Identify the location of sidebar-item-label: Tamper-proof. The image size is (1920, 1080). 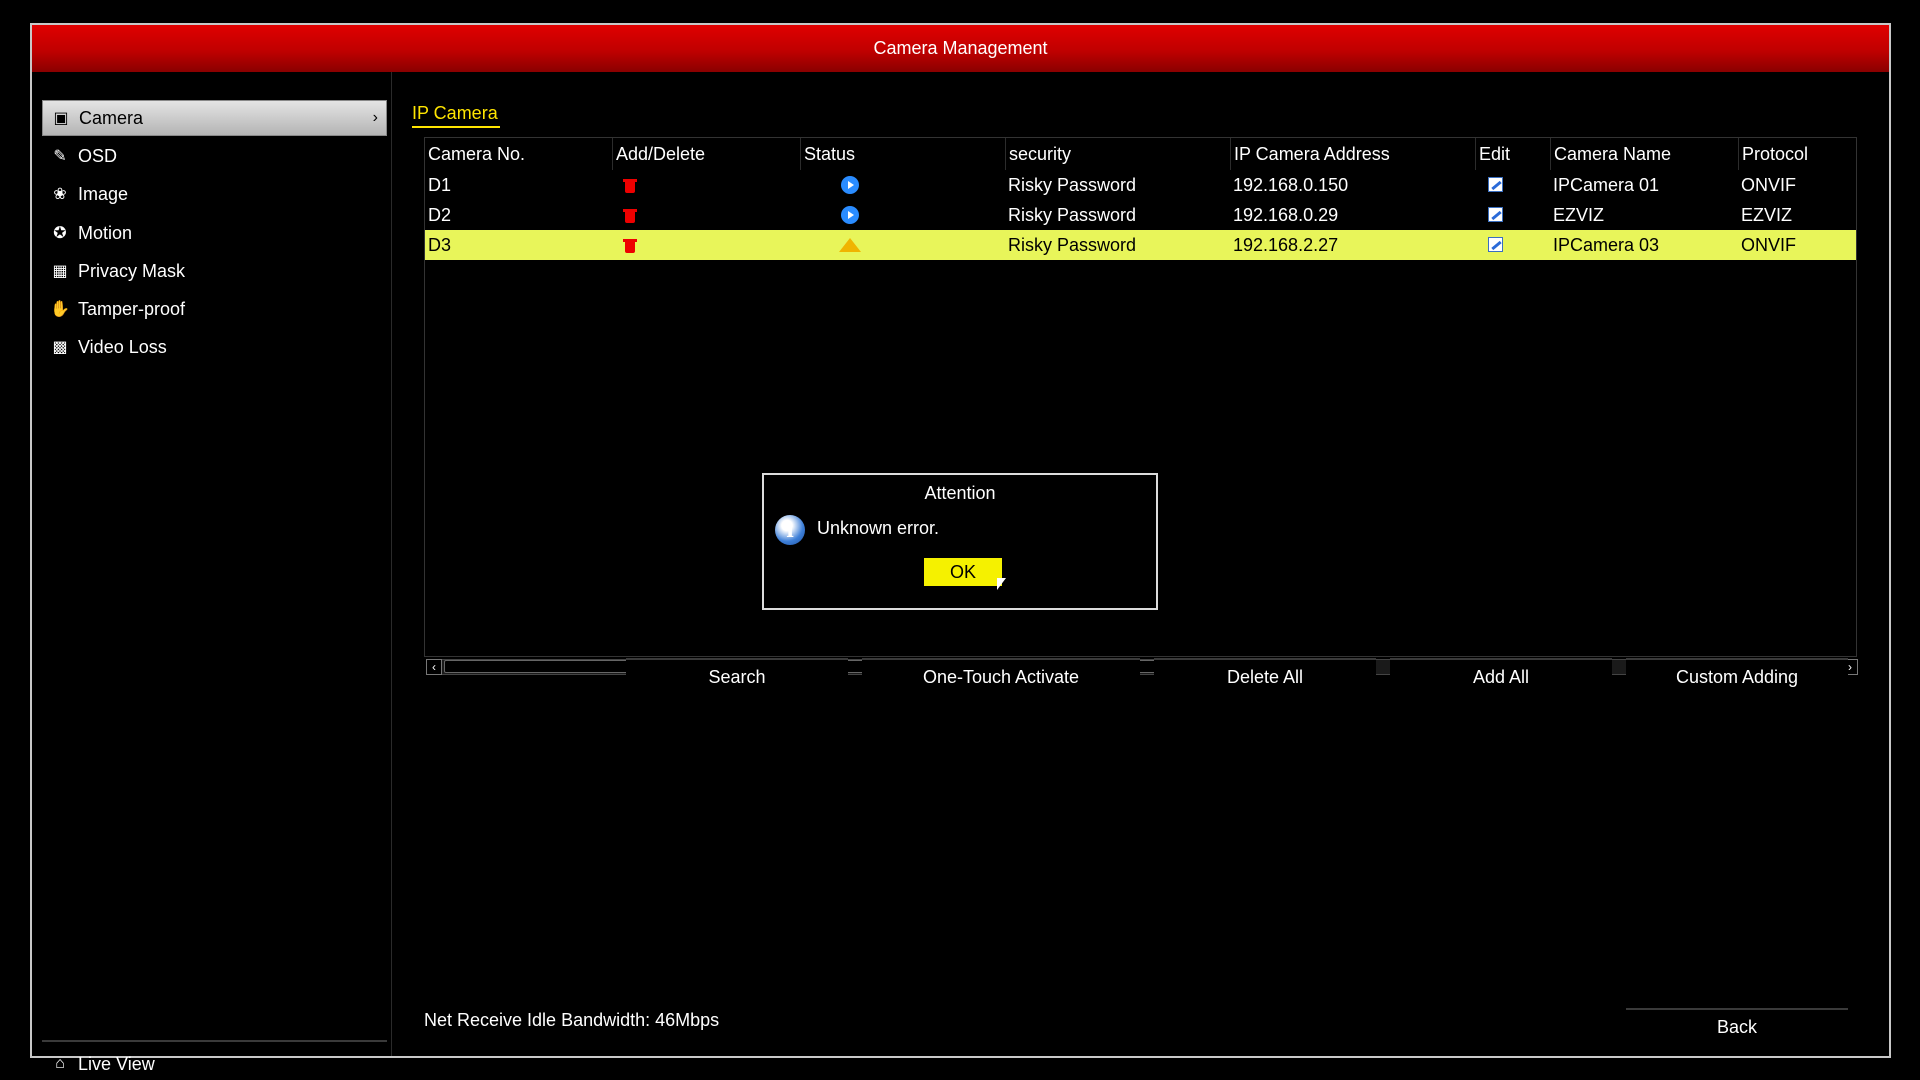
(132, 308).